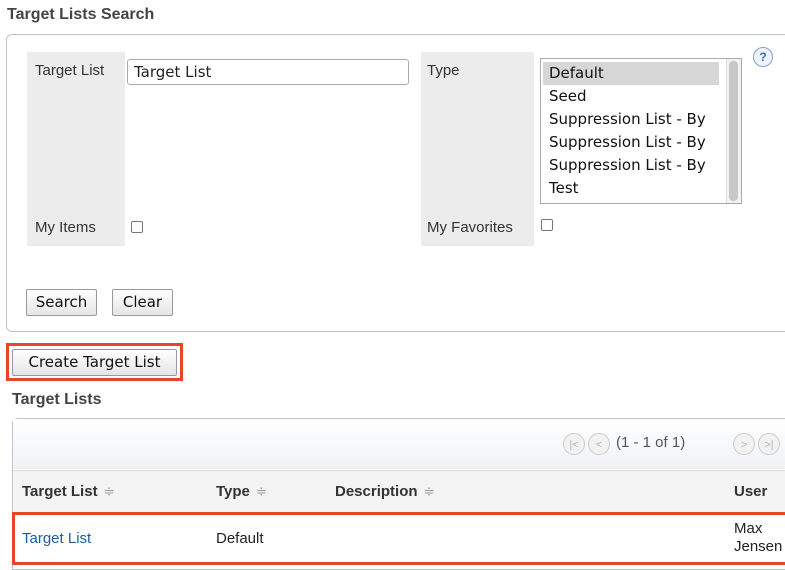 This screenshot has width=785, height=570. Describe the element at coordinates (70, 70) in the screenshot. I see `target-list-label: Target List` at that location.